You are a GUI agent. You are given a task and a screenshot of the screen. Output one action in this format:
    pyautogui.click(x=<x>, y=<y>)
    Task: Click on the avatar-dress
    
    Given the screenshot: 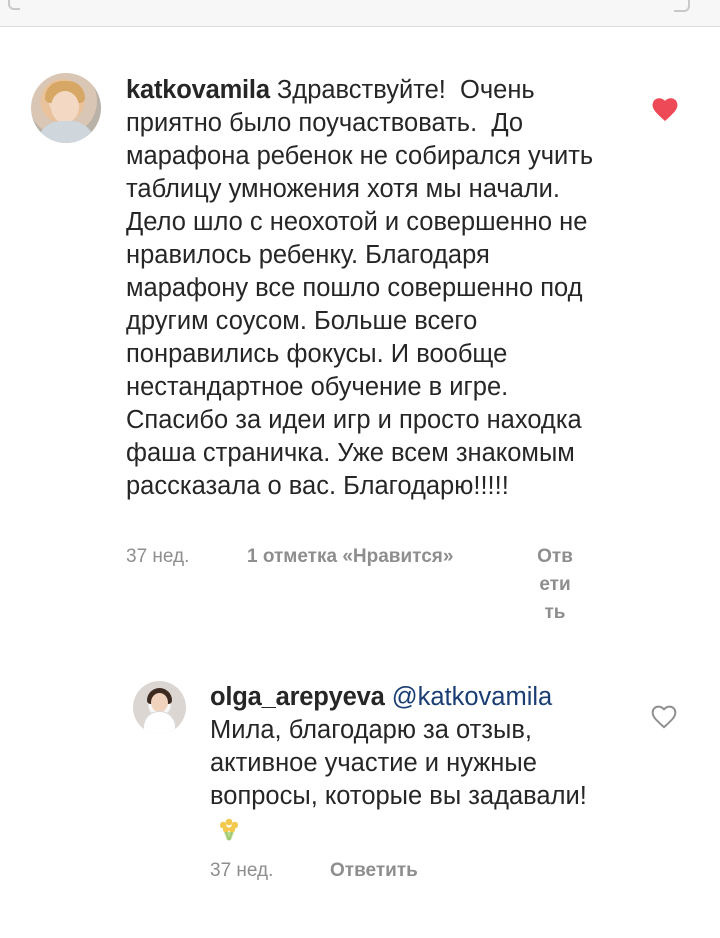 What is the action you would take?
    pyautogui.click(x=159, y=722)
    